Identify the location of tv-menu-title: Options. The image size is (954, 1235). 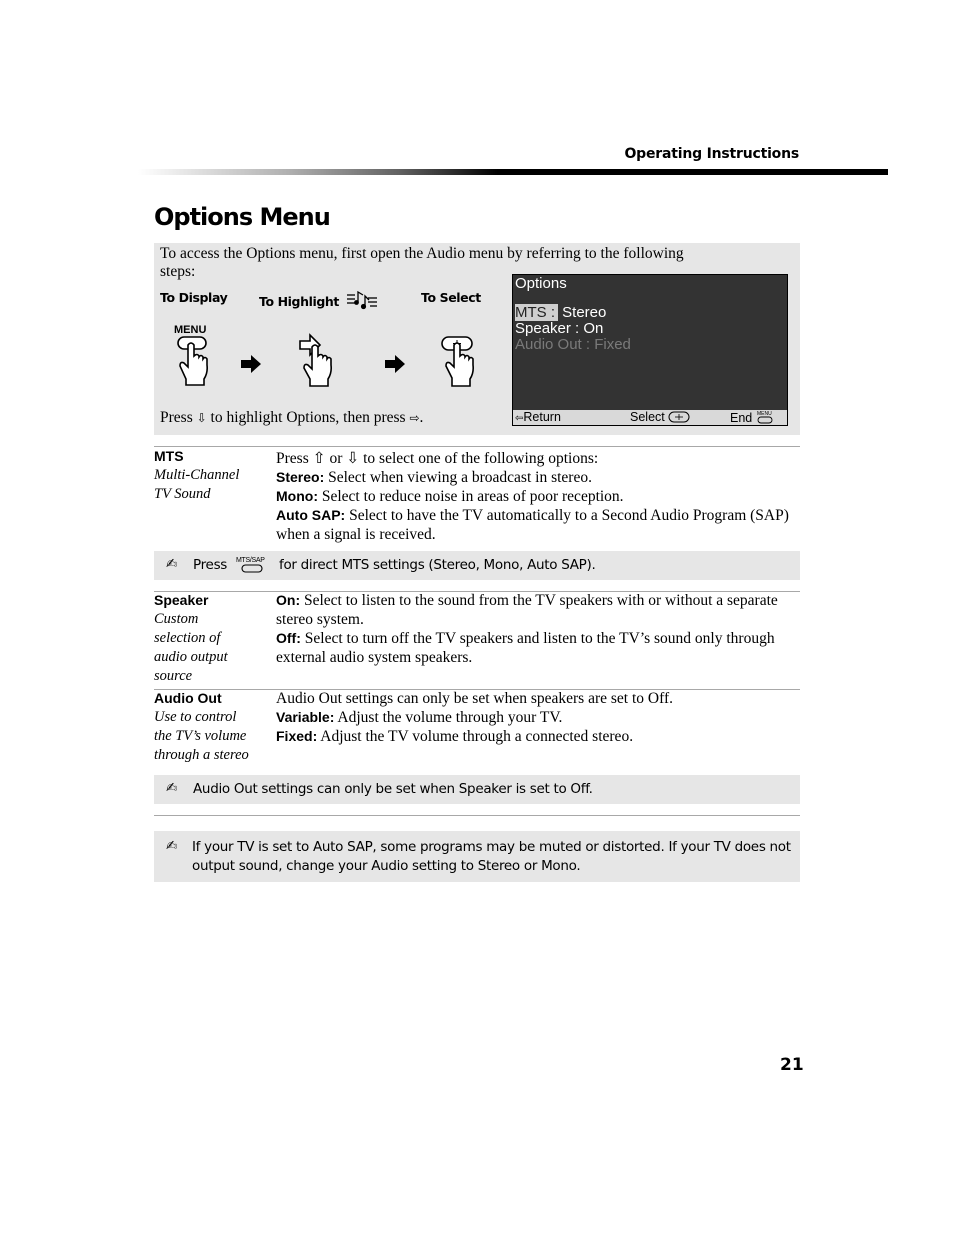
(541, 283).